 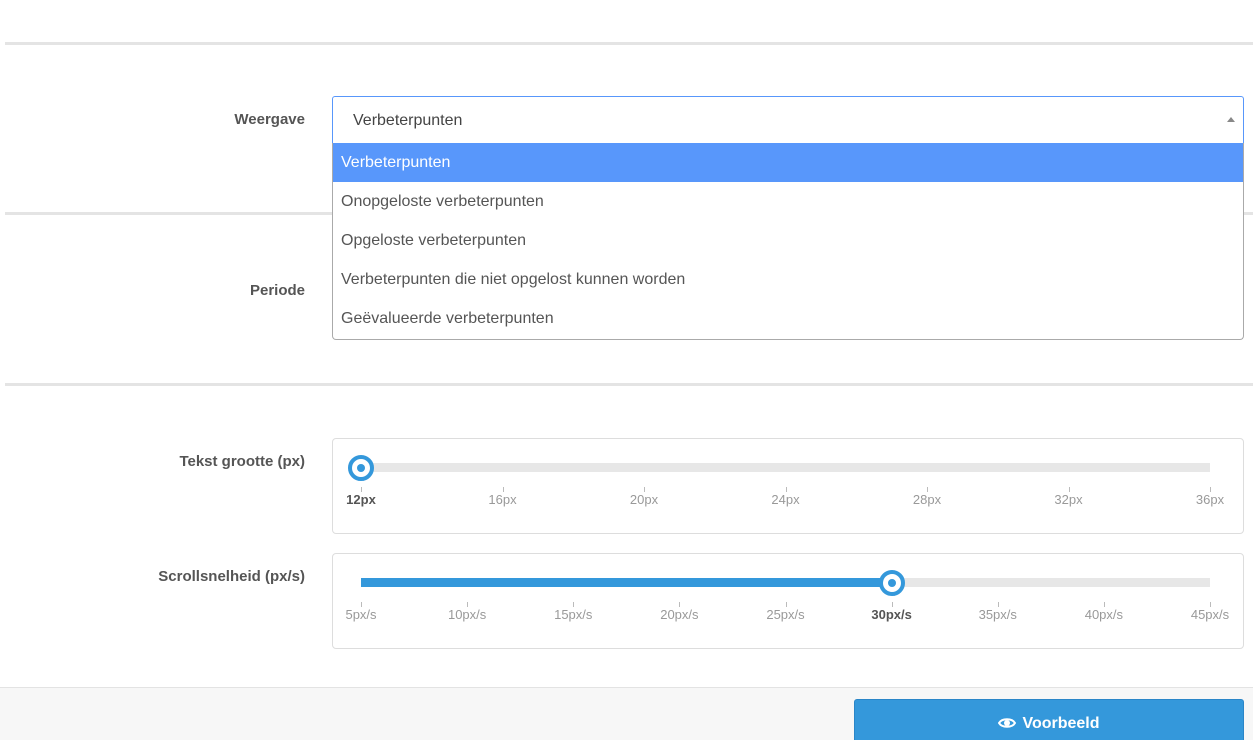 What do you see at coordinates (1061, 723) in the screenshot?
I see `preview-button-label: Voorbeeld` at bounding box center [1061, 723].